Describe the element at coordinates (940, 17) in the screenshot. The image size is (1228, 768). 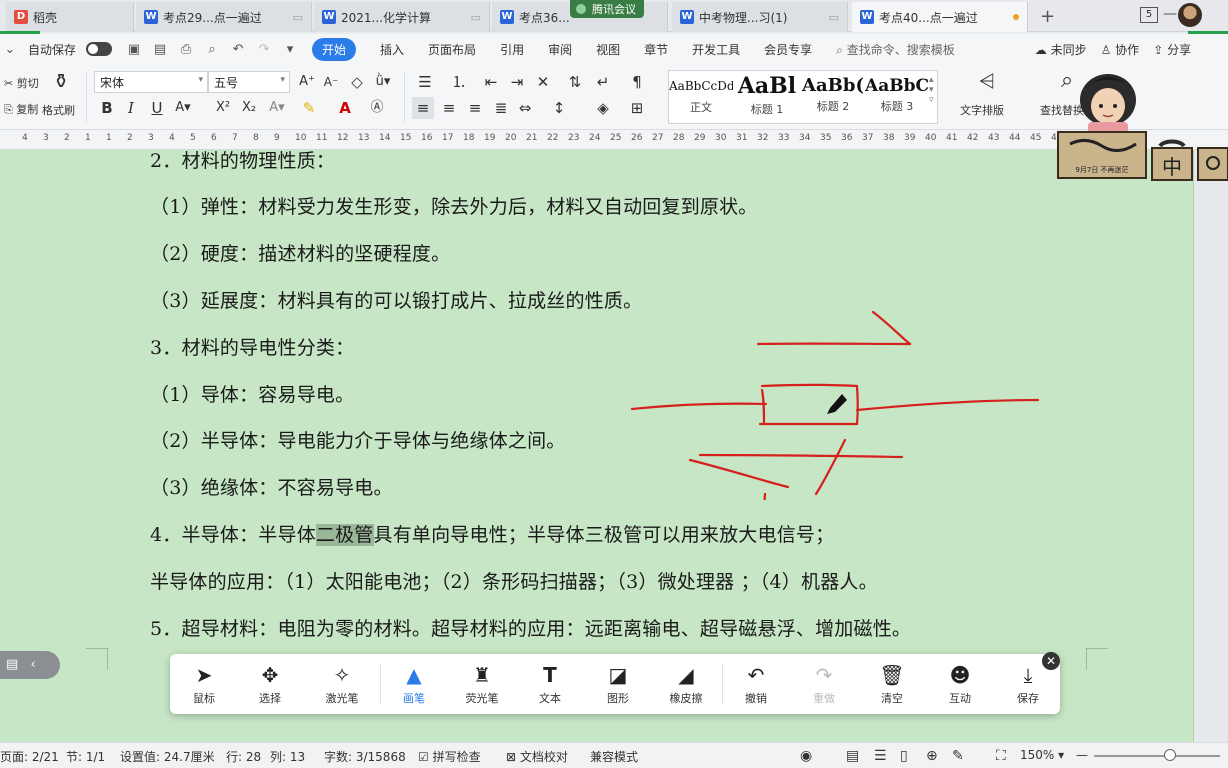
I see `tab-doc-40: W 考点40...点一遍过` at that location.